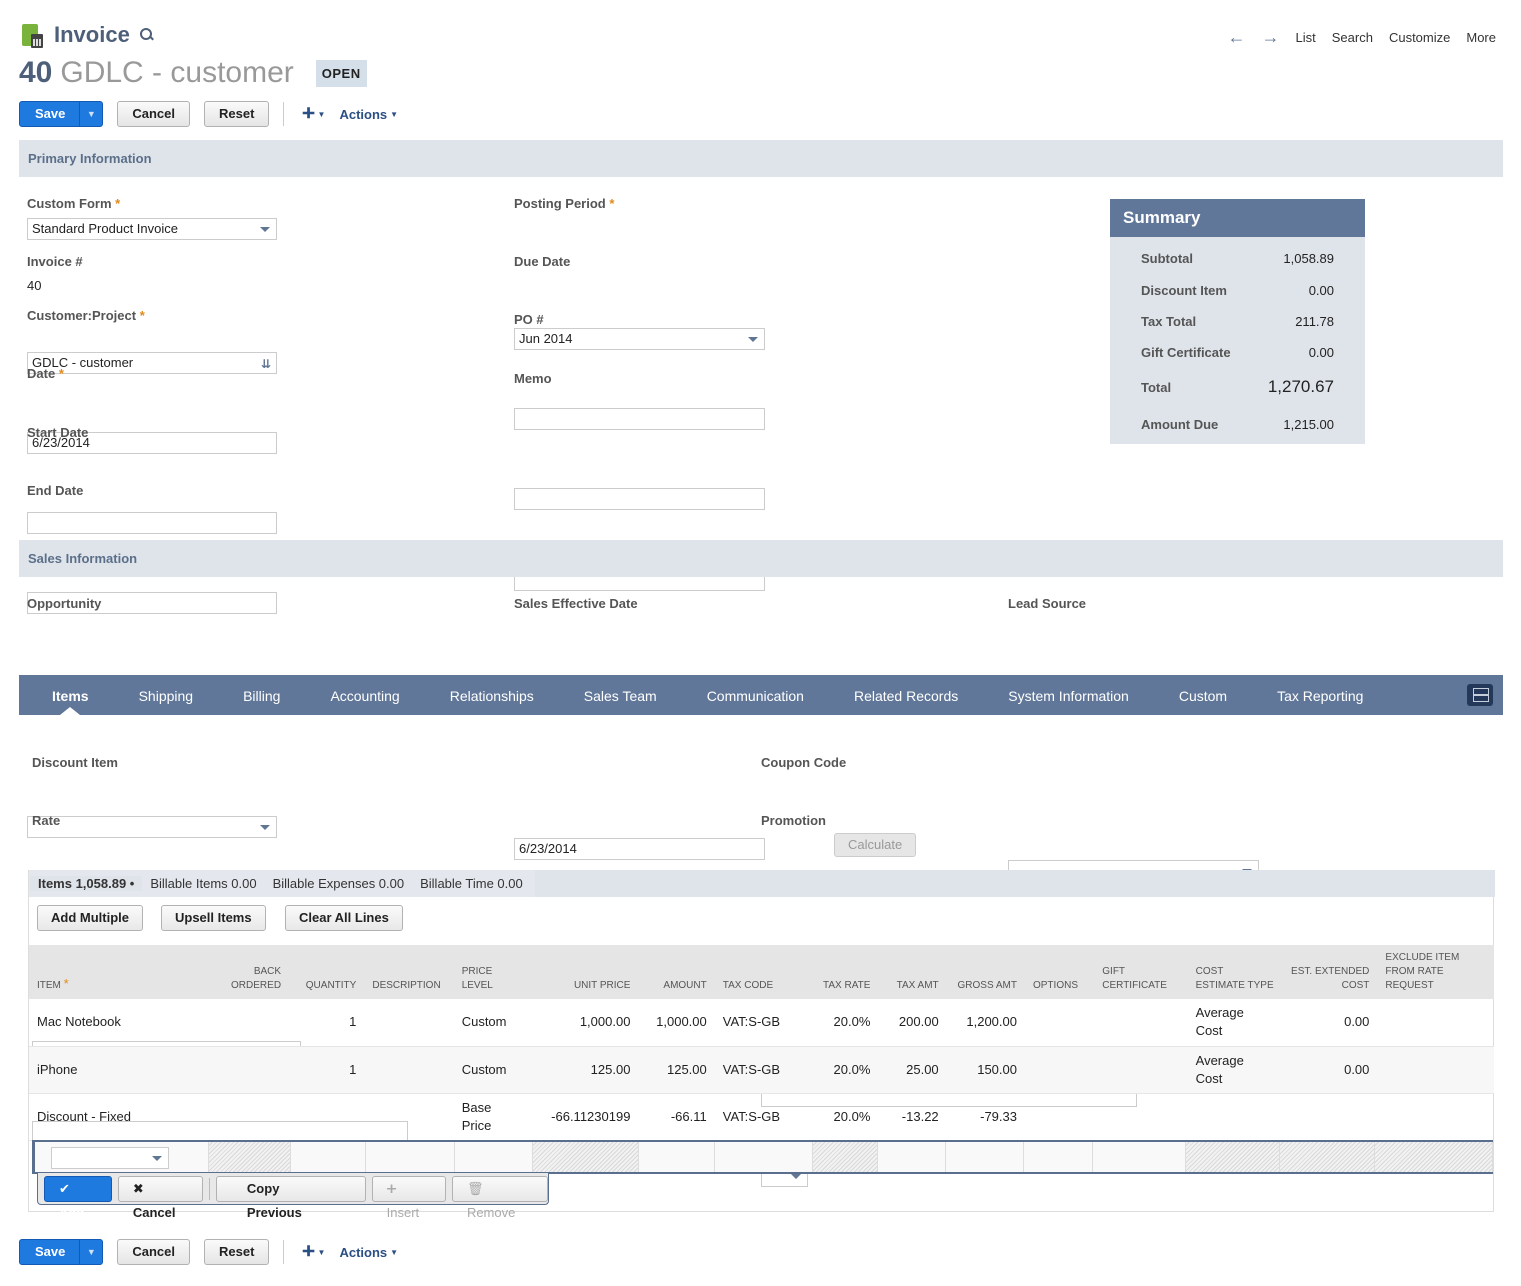 The height and width of the screenshot is (1286, 1521). What do you see at coordinates (1435, 972) in the screenshot?
I see `col-exclude-item: Exclude Item from Rate Request` at bounding box center [1435, 972].